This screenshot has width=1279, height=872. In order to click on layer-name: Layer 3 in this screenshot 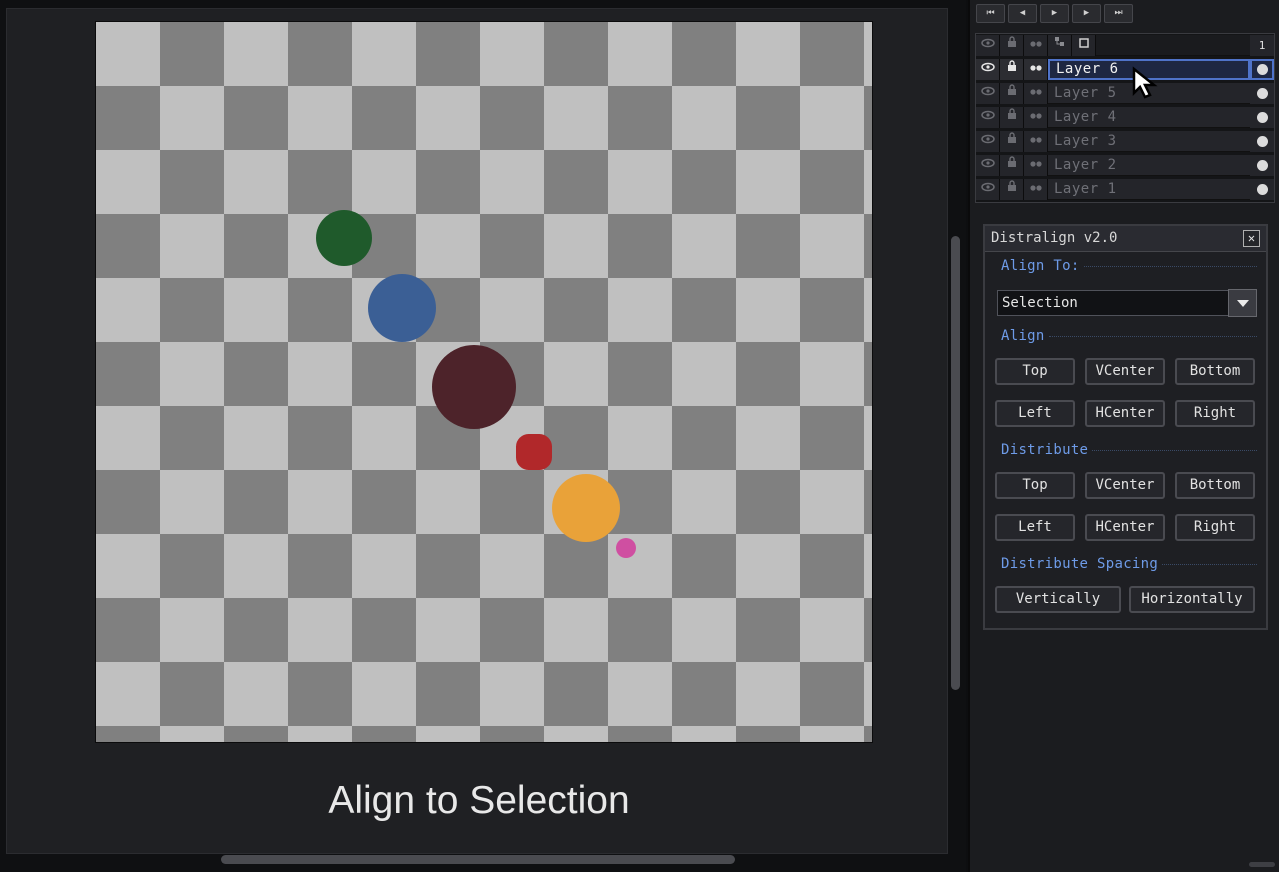, I will do `click(1149, 141)`.